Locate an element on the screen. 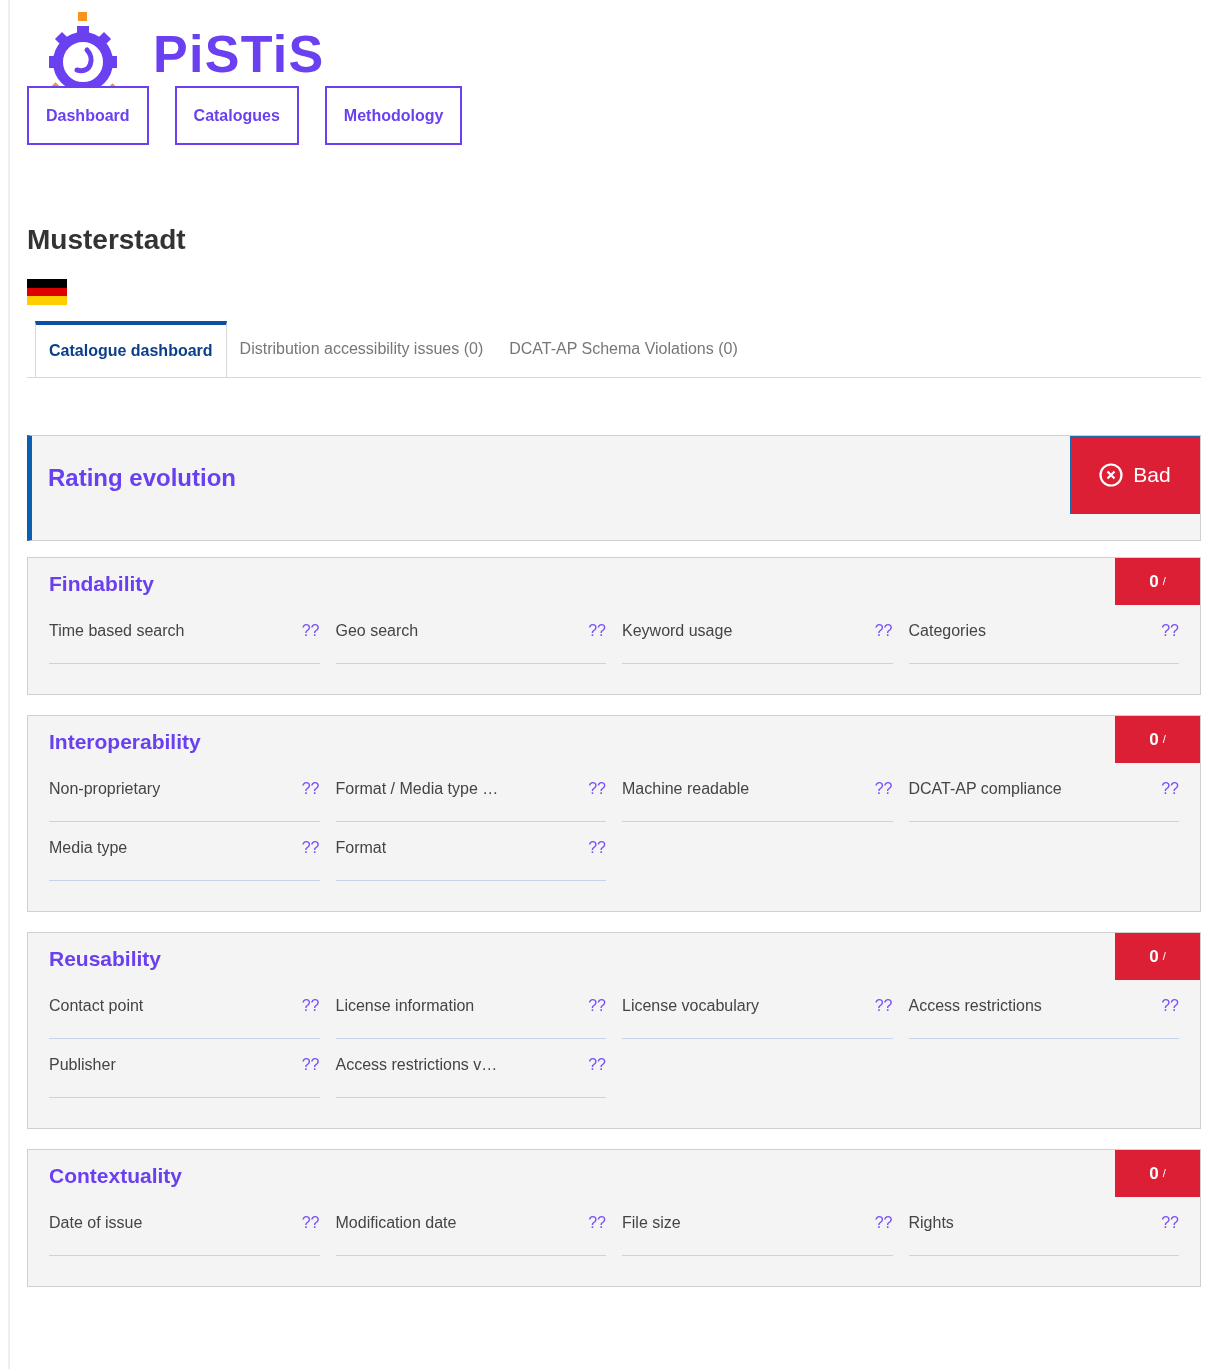 The image size is (1215, 1369). catalogue-title: Musterstadt is located at coordinates (107, 240).